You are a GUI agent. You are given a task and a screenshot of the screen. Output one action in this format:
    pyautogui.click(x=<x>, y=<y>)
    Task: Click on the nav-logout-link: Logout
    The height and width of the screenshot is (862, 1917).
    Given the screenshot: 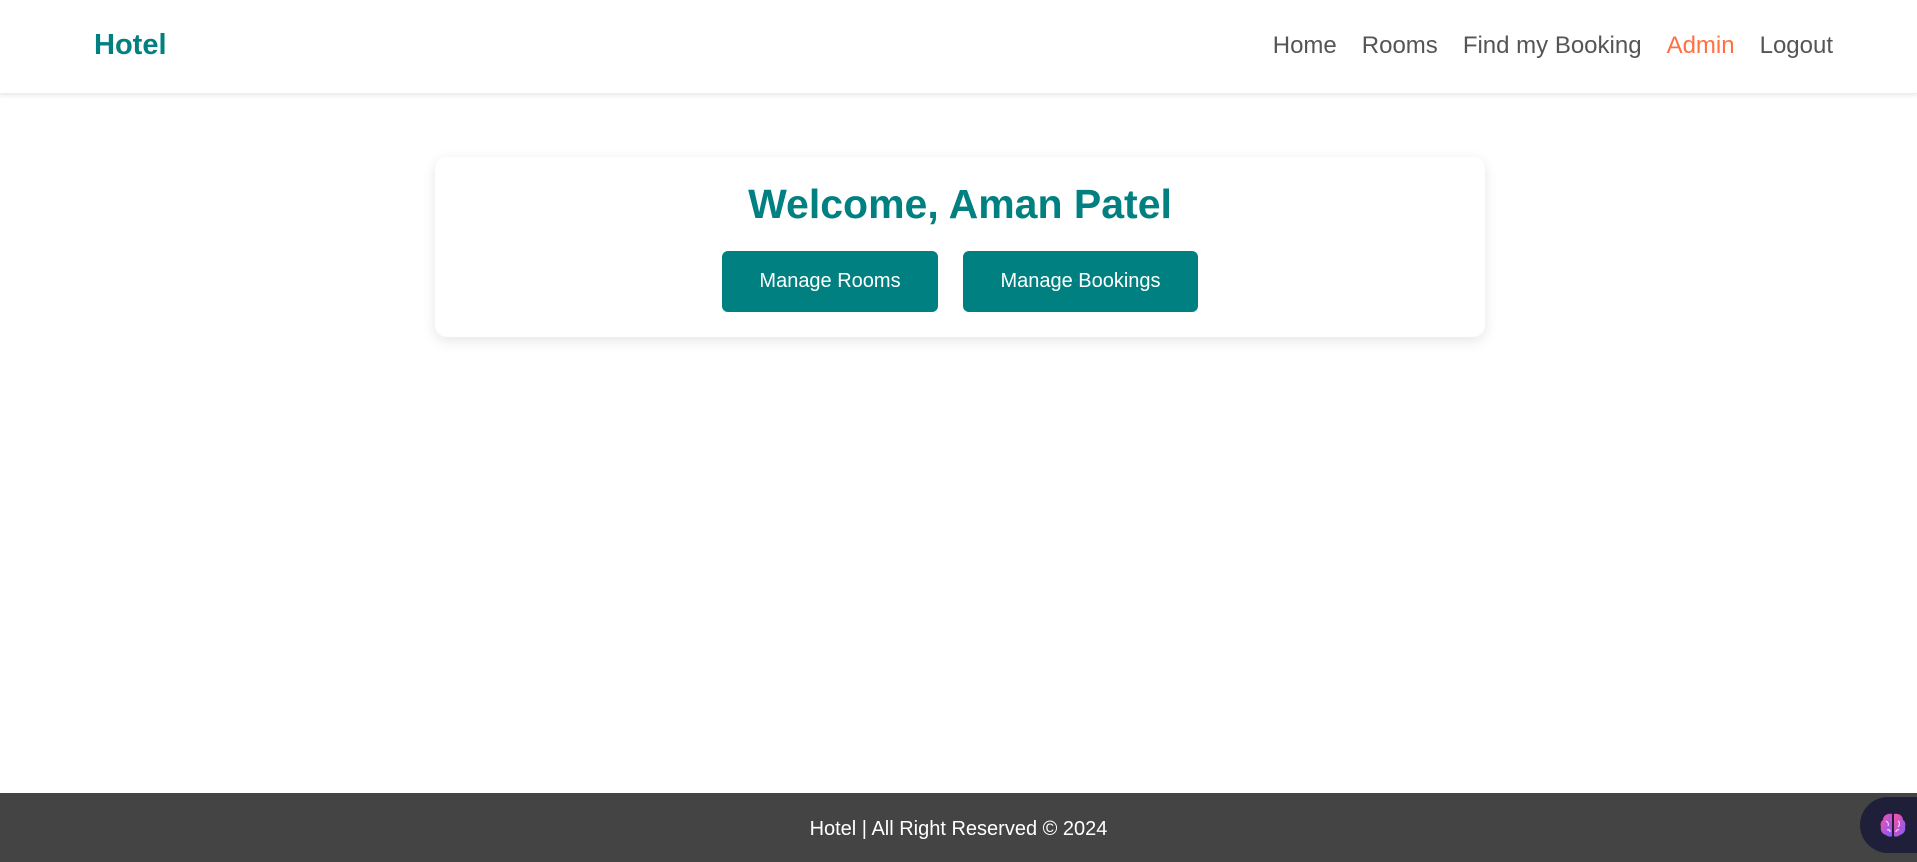 What is the action you would take?
    pyautogui.click(x=1796, y=46)
    